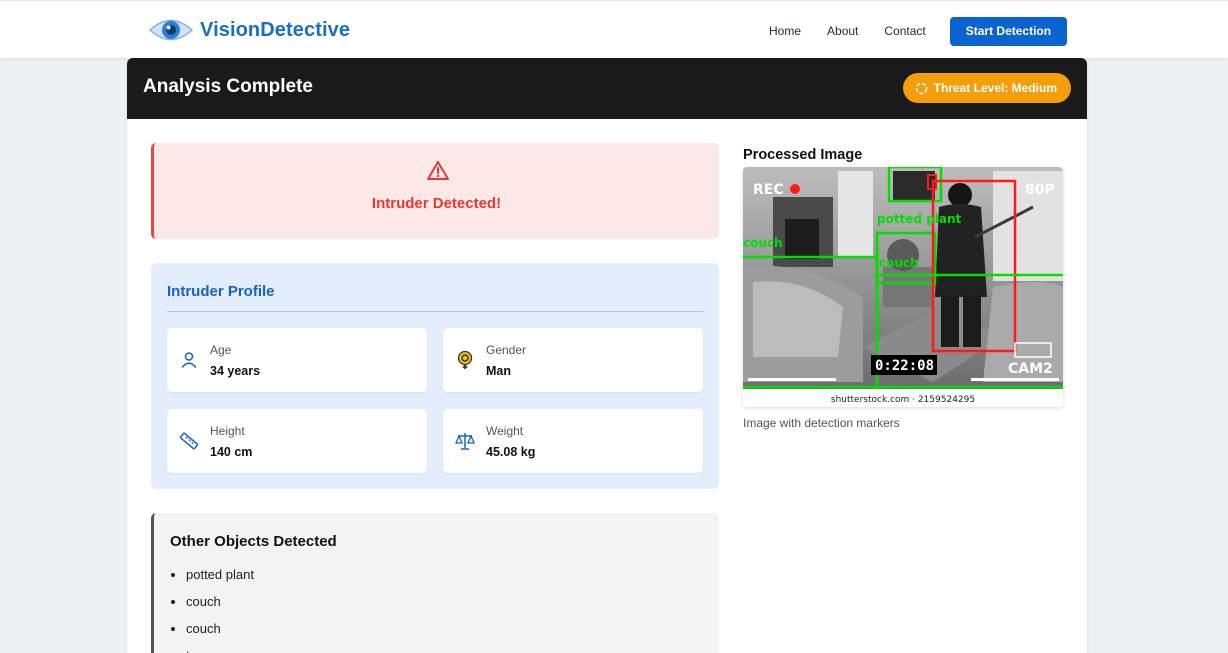 This screenshot has width=1228, height=653. What do you see at coordinates (921, 88) in the screenshot?
I see `target-icon` at bounding box center [921, 88].